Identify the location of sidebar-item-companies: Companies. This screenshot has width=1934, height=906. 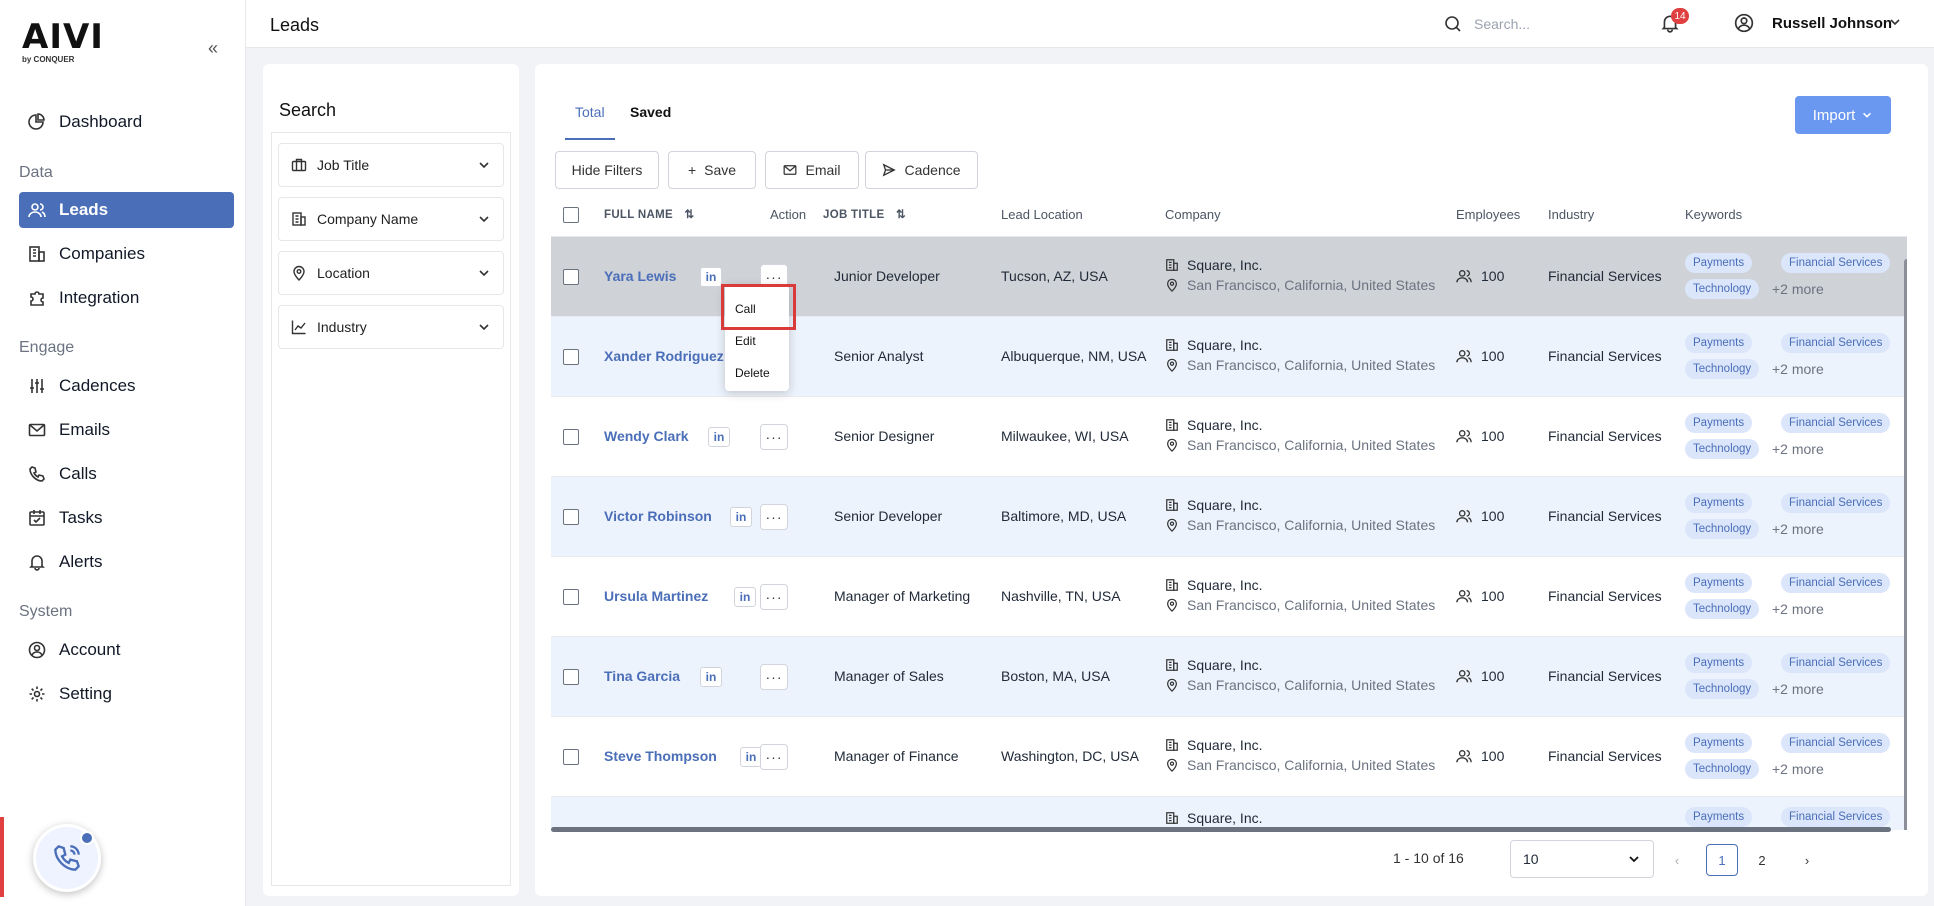
(126, 254).